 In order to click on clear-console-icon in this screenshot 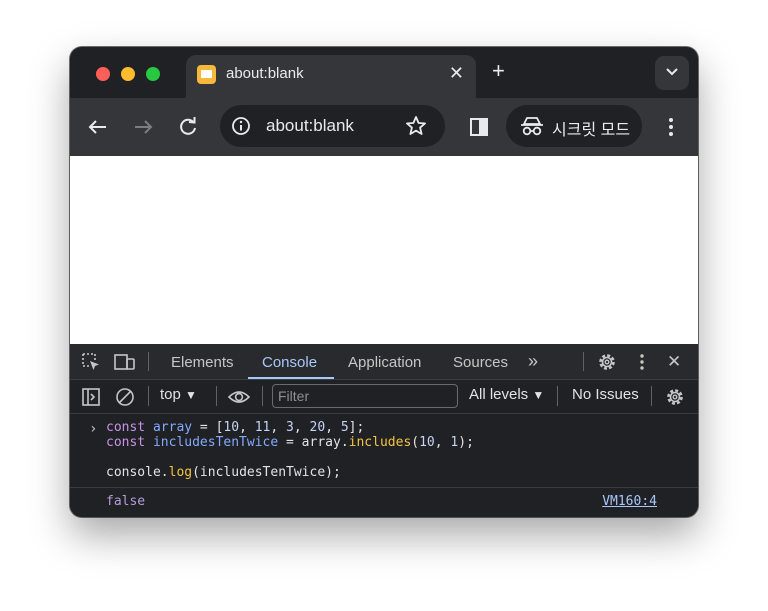, I will do `click(125, 397)`.